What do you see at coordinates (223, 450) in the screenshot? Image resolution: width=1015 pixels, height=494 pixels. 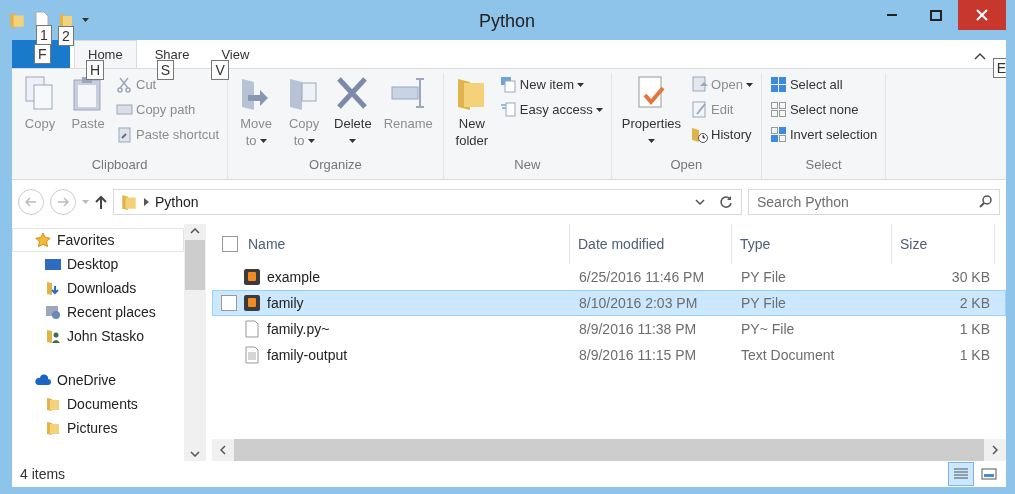 I see `chevron-left-icon` at bounding box center [223, 450].